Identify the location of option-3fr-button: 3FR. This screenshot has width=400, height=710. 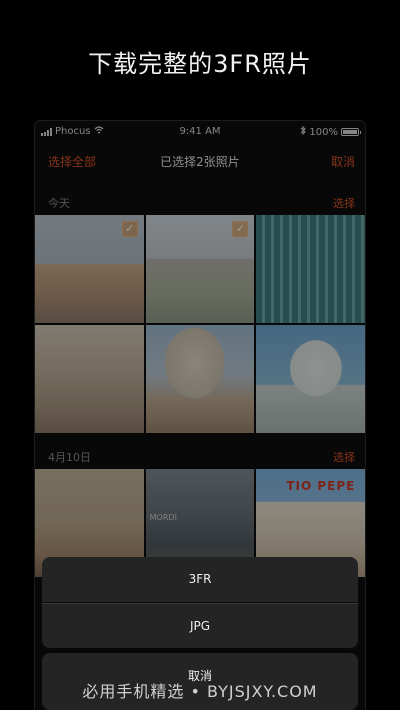
(200, 579).